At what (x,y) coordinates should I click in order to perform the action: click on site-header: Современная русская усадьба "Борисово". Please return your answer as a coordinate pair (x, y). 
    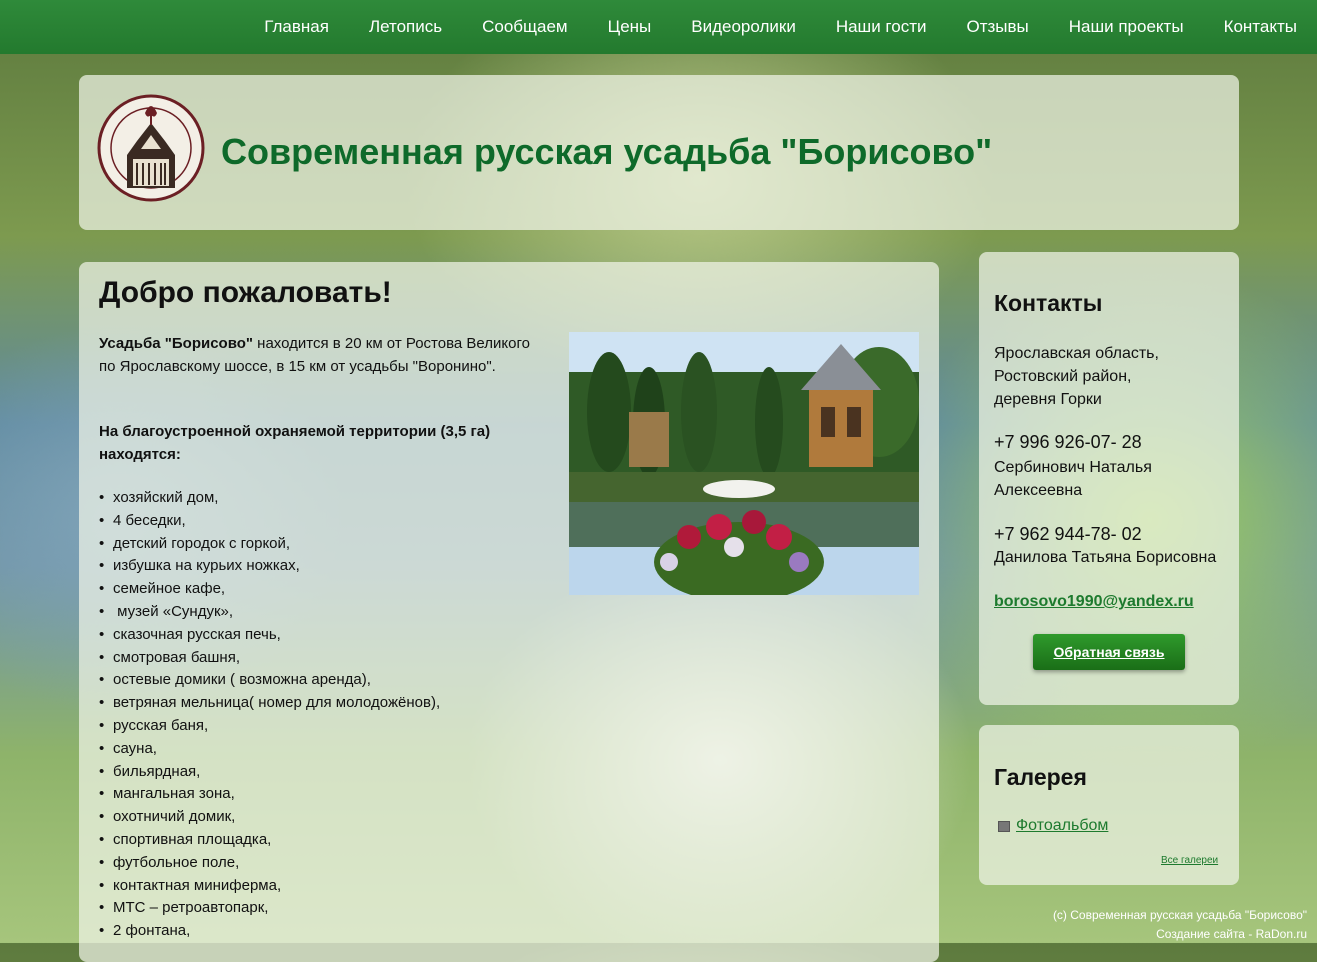
    Looking at the image, I should click on (659, 152).